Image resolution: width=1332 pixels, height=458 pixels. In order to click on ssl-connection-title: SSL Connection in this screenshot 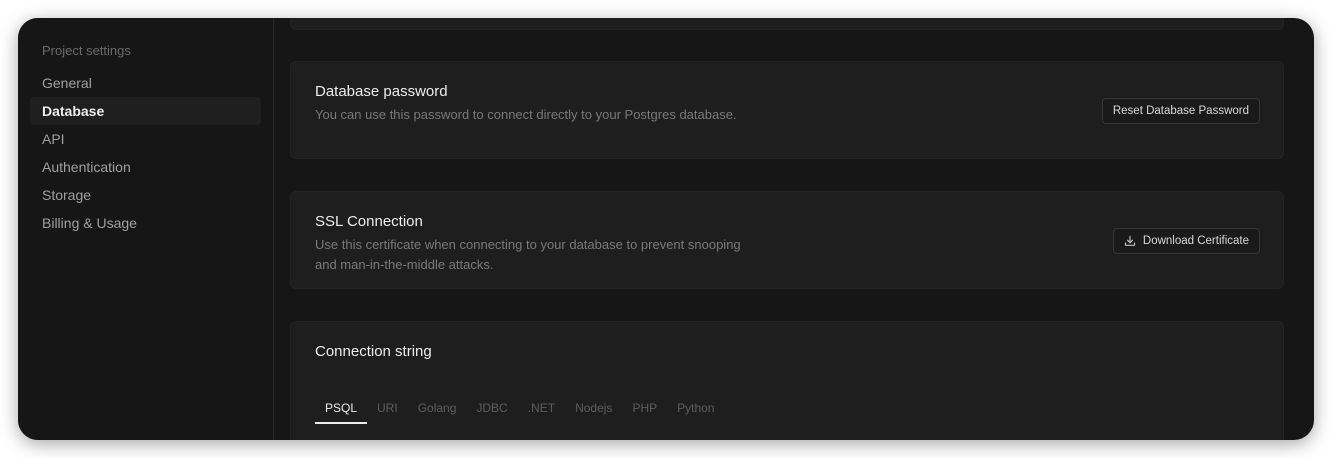, I will do `click(369, 221)`.